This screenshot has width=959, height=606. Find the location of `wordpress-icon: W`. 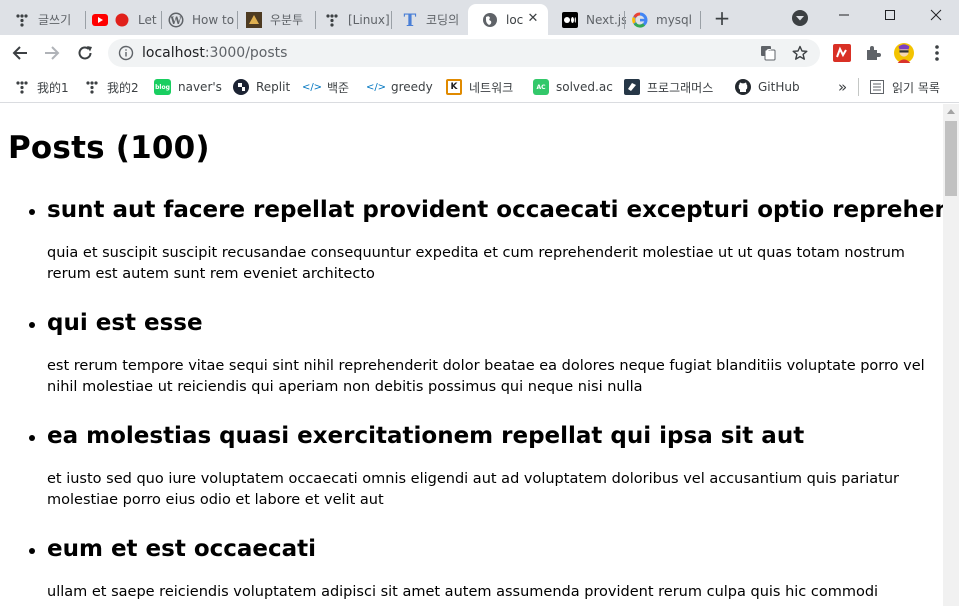

wordpress-icon: W is located at coordinates (176, 20).